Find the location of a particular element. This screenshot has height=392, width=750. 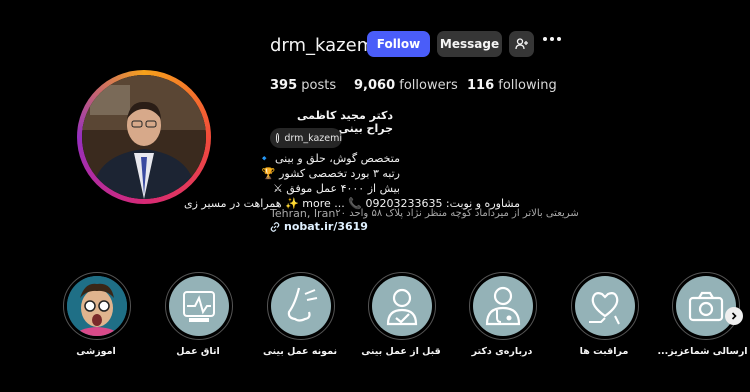

following-stat: 116 following is located at coordinates (512, 85).